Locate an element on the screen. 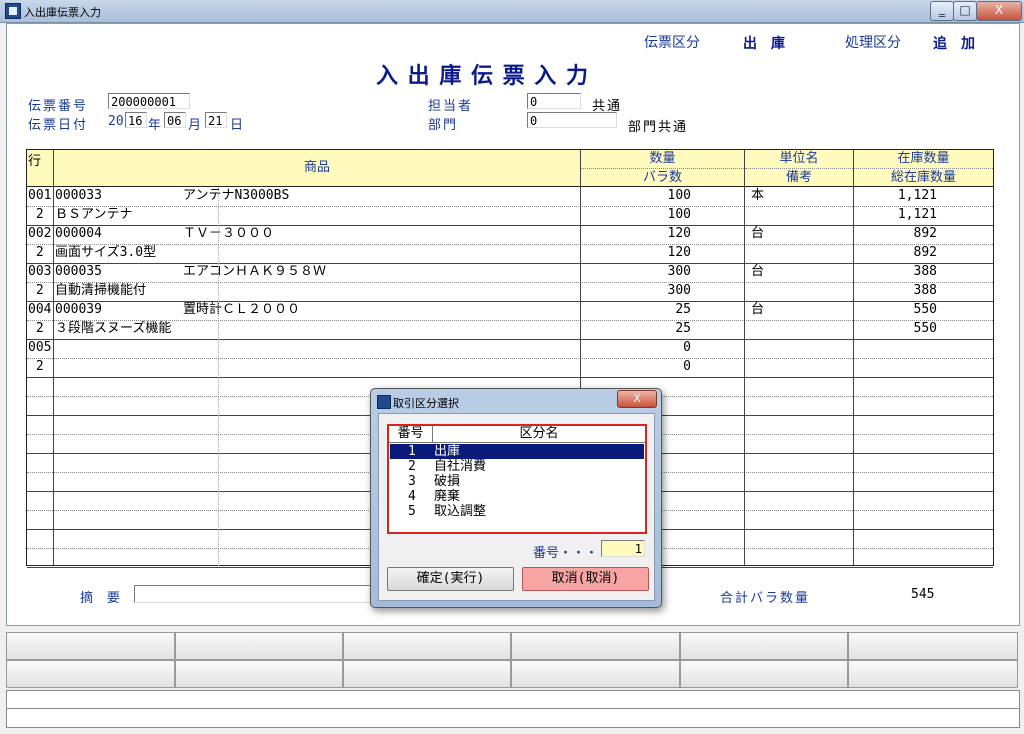 Image resolution: width=1024 pixels, height=734 pixels. close-button: X is located at coordinates (999, 11).